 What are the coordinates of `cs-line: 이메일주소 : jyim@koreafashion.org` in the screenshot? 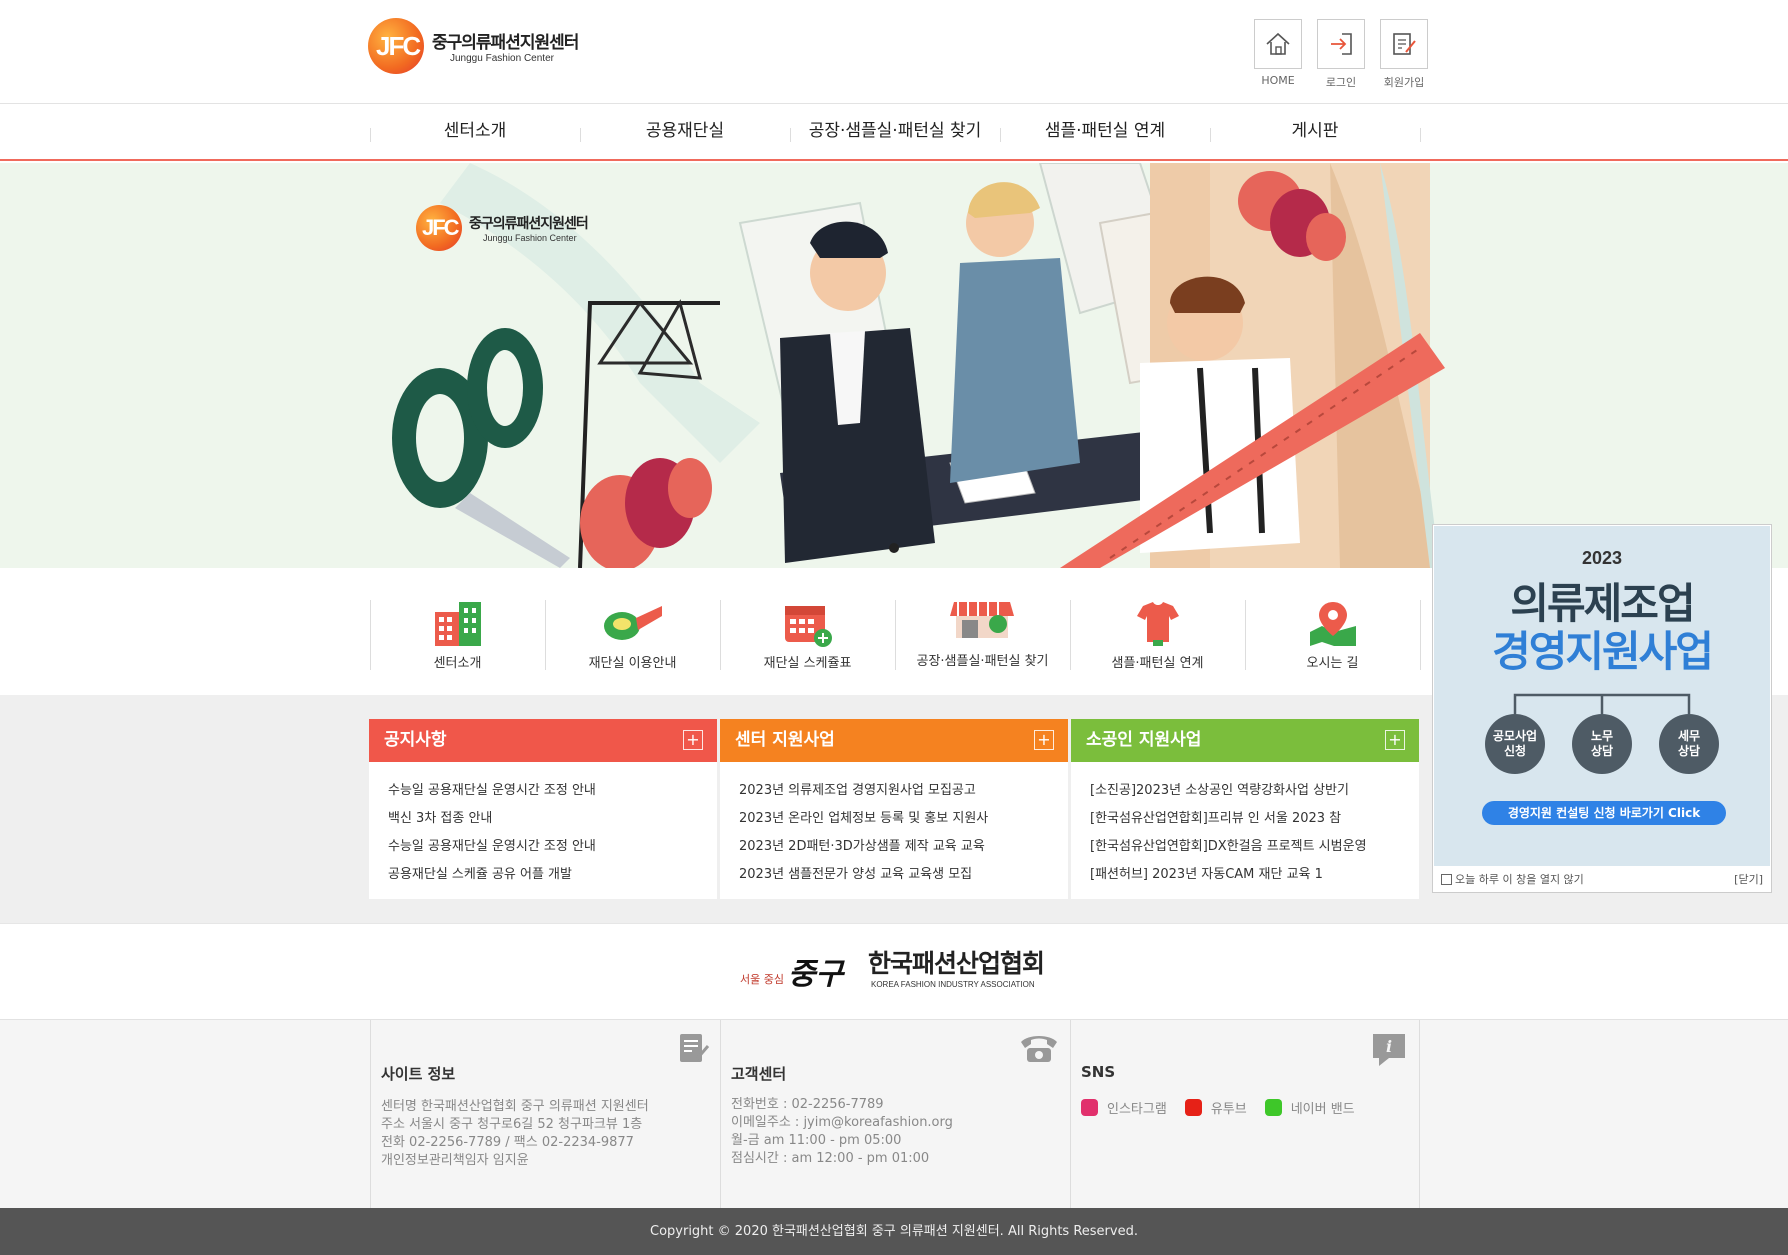 It's located at (842, 1123).